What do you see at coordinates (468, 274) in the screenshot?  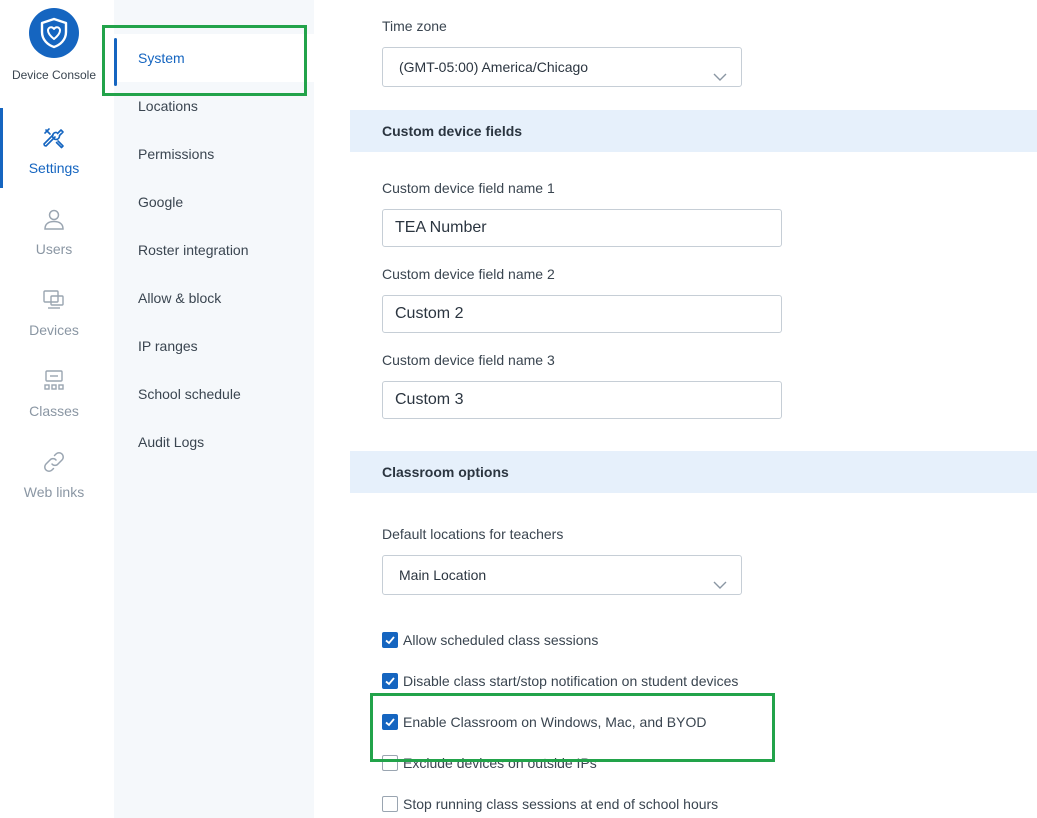 I see `custom-field-2-label: Custom device field name 2` at bounding box center [468, 274].